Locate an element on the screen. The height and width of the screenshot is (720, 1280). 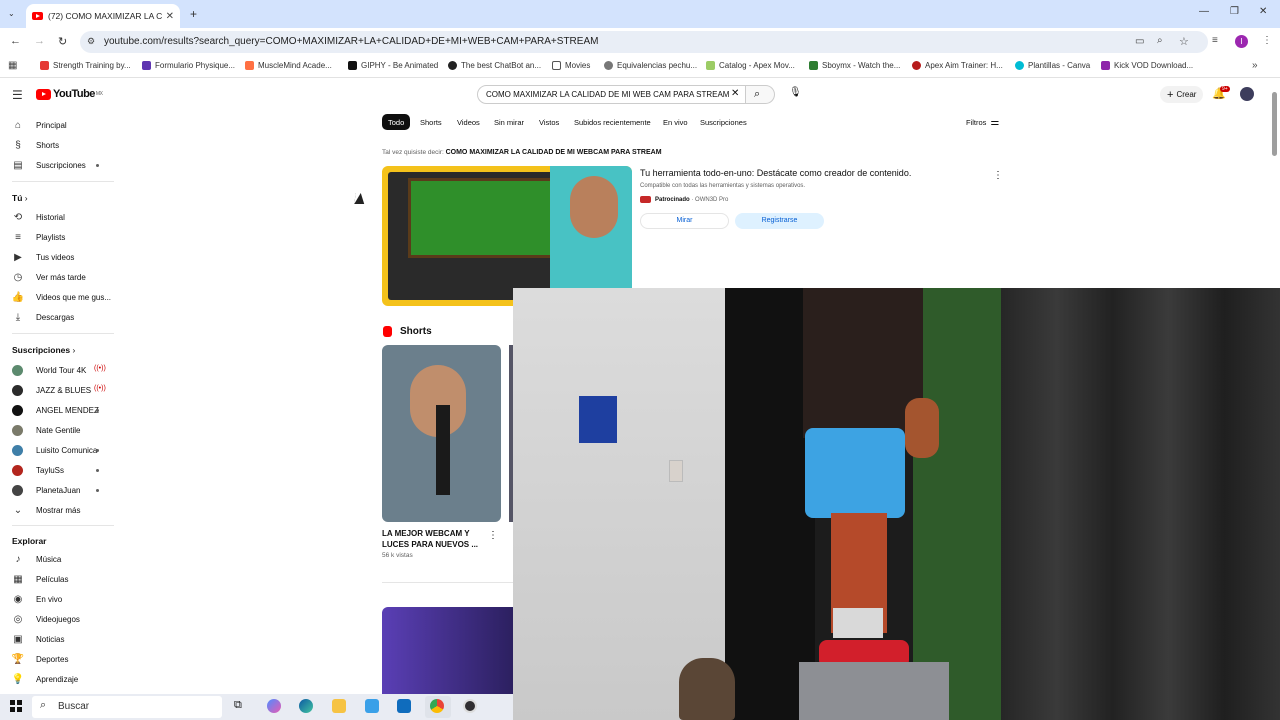
browser-tab: (72) COMO MAXIMIZAR LA CAL ✕ is located at coordinates (103, 16).